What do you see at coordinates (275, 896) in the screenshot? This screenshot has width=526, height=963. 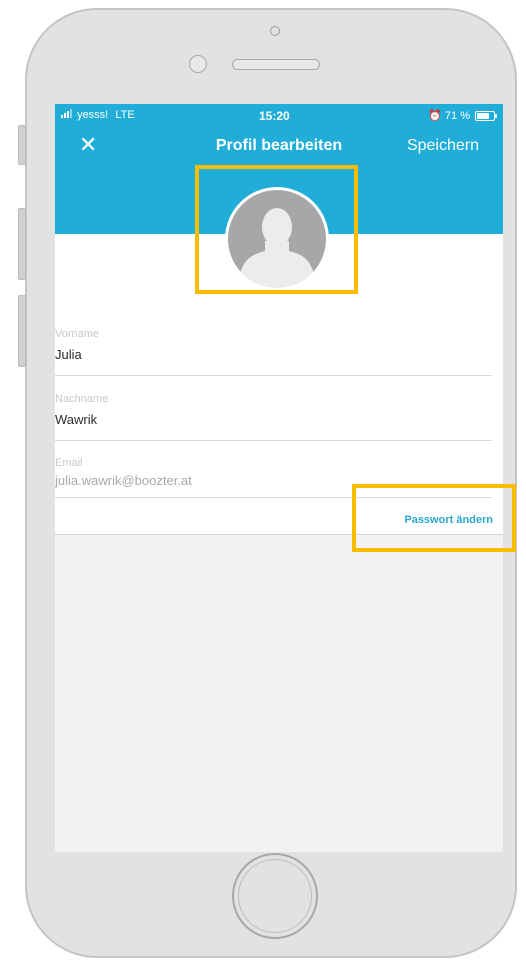 I see `home-button-ring` at bounding box center [275, 896].